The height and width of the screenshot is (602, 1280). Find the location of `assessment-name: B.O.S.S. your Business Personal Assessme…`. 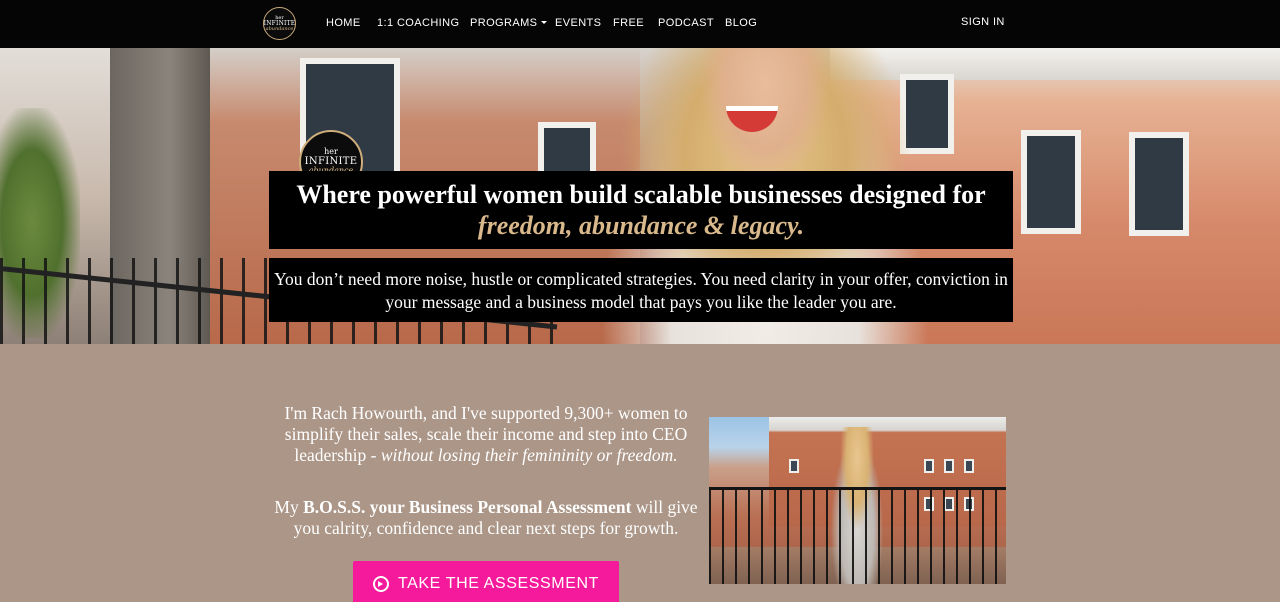

assessment-name: B.O.S.S. your Business Personal Assessme… is located at coordinates (467, 507).